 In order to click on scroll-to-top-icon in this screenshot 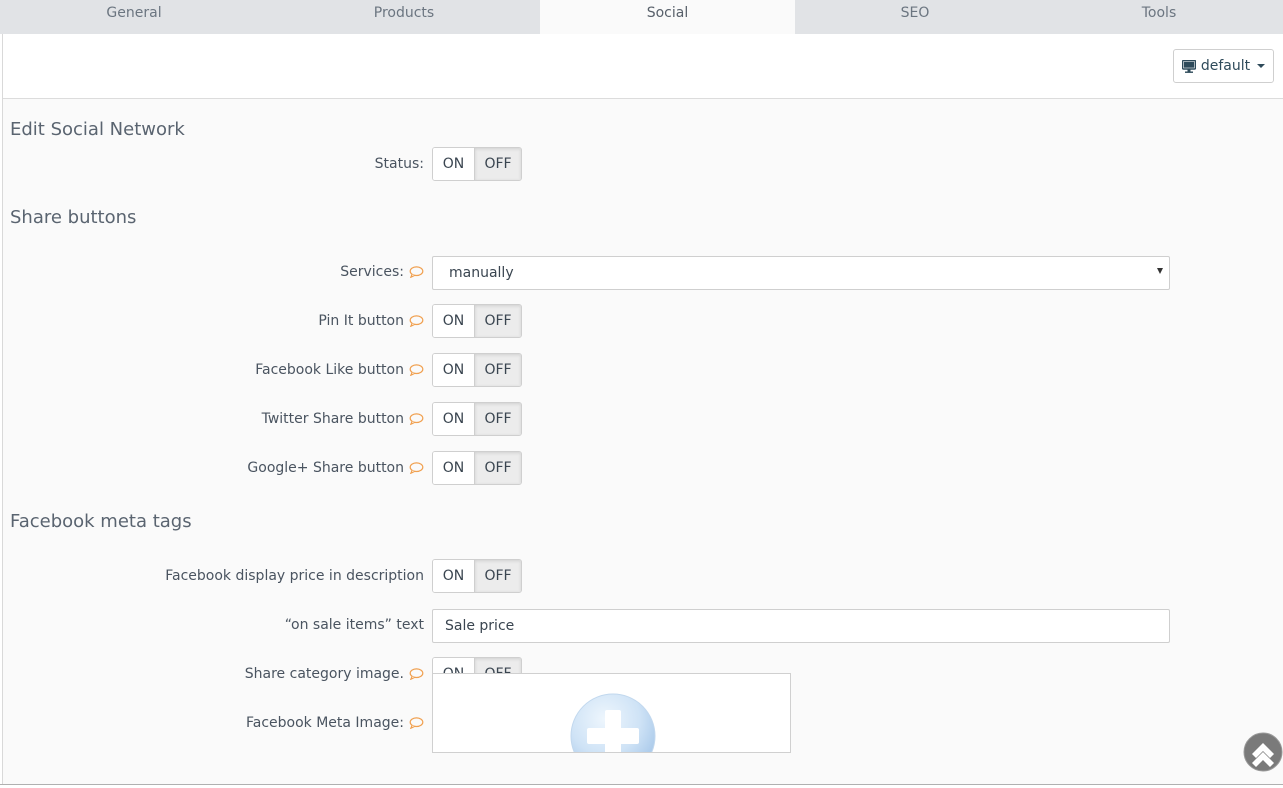, I will do `click(1263, 752)`.